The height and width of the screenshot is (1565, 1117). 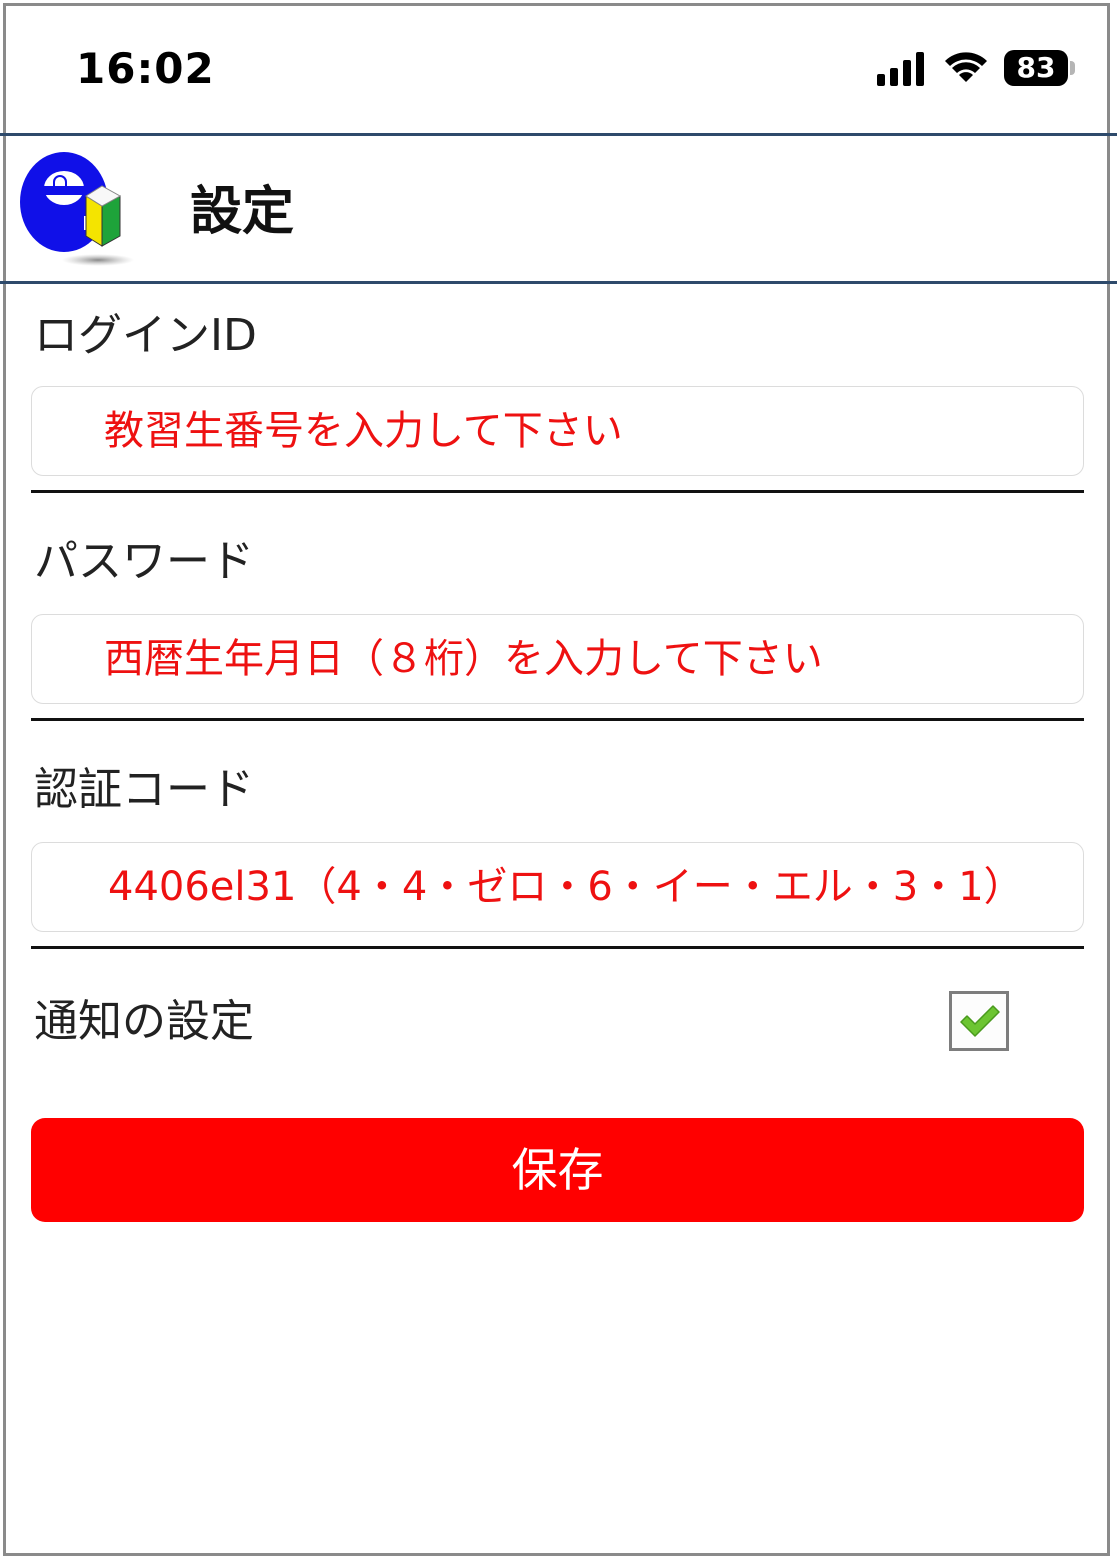 What do you see at coordinates (463, 659) in the screenshot?
I see `password-input-value: 西暦生年月日（８桁）を入力して下さい` at bounding box center [463, 659].